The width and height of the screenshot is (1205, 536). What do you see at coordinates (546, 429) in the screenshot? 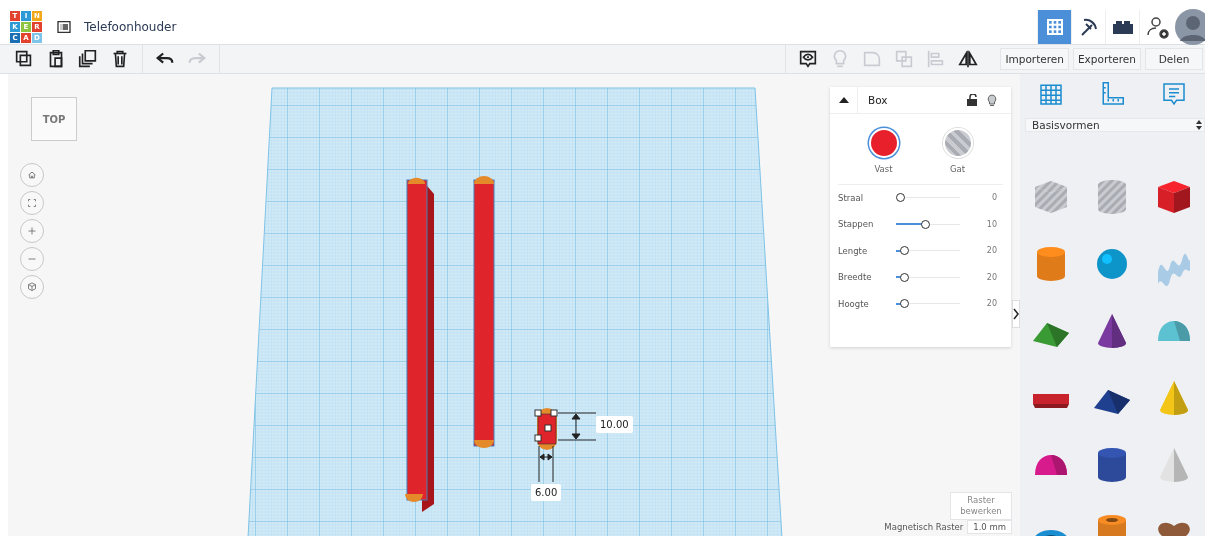
I see `selected-box-drawing` at bounding box center [546, 429].